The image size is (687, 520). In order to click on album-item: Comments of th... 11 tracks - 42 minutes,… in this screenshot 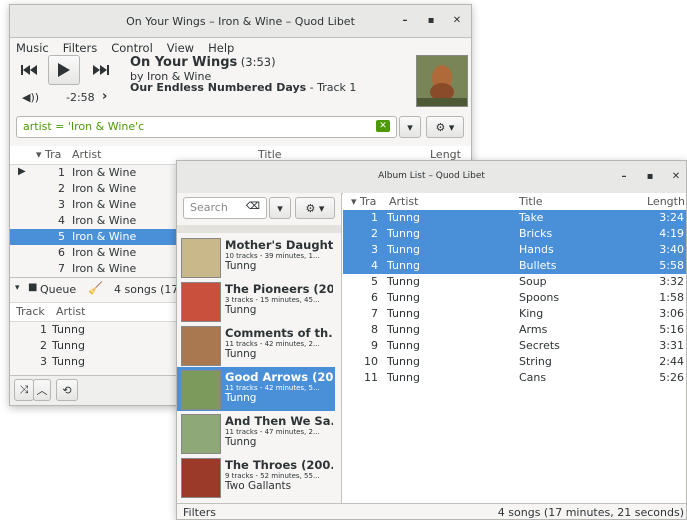, I will do `click(256, 345)`.